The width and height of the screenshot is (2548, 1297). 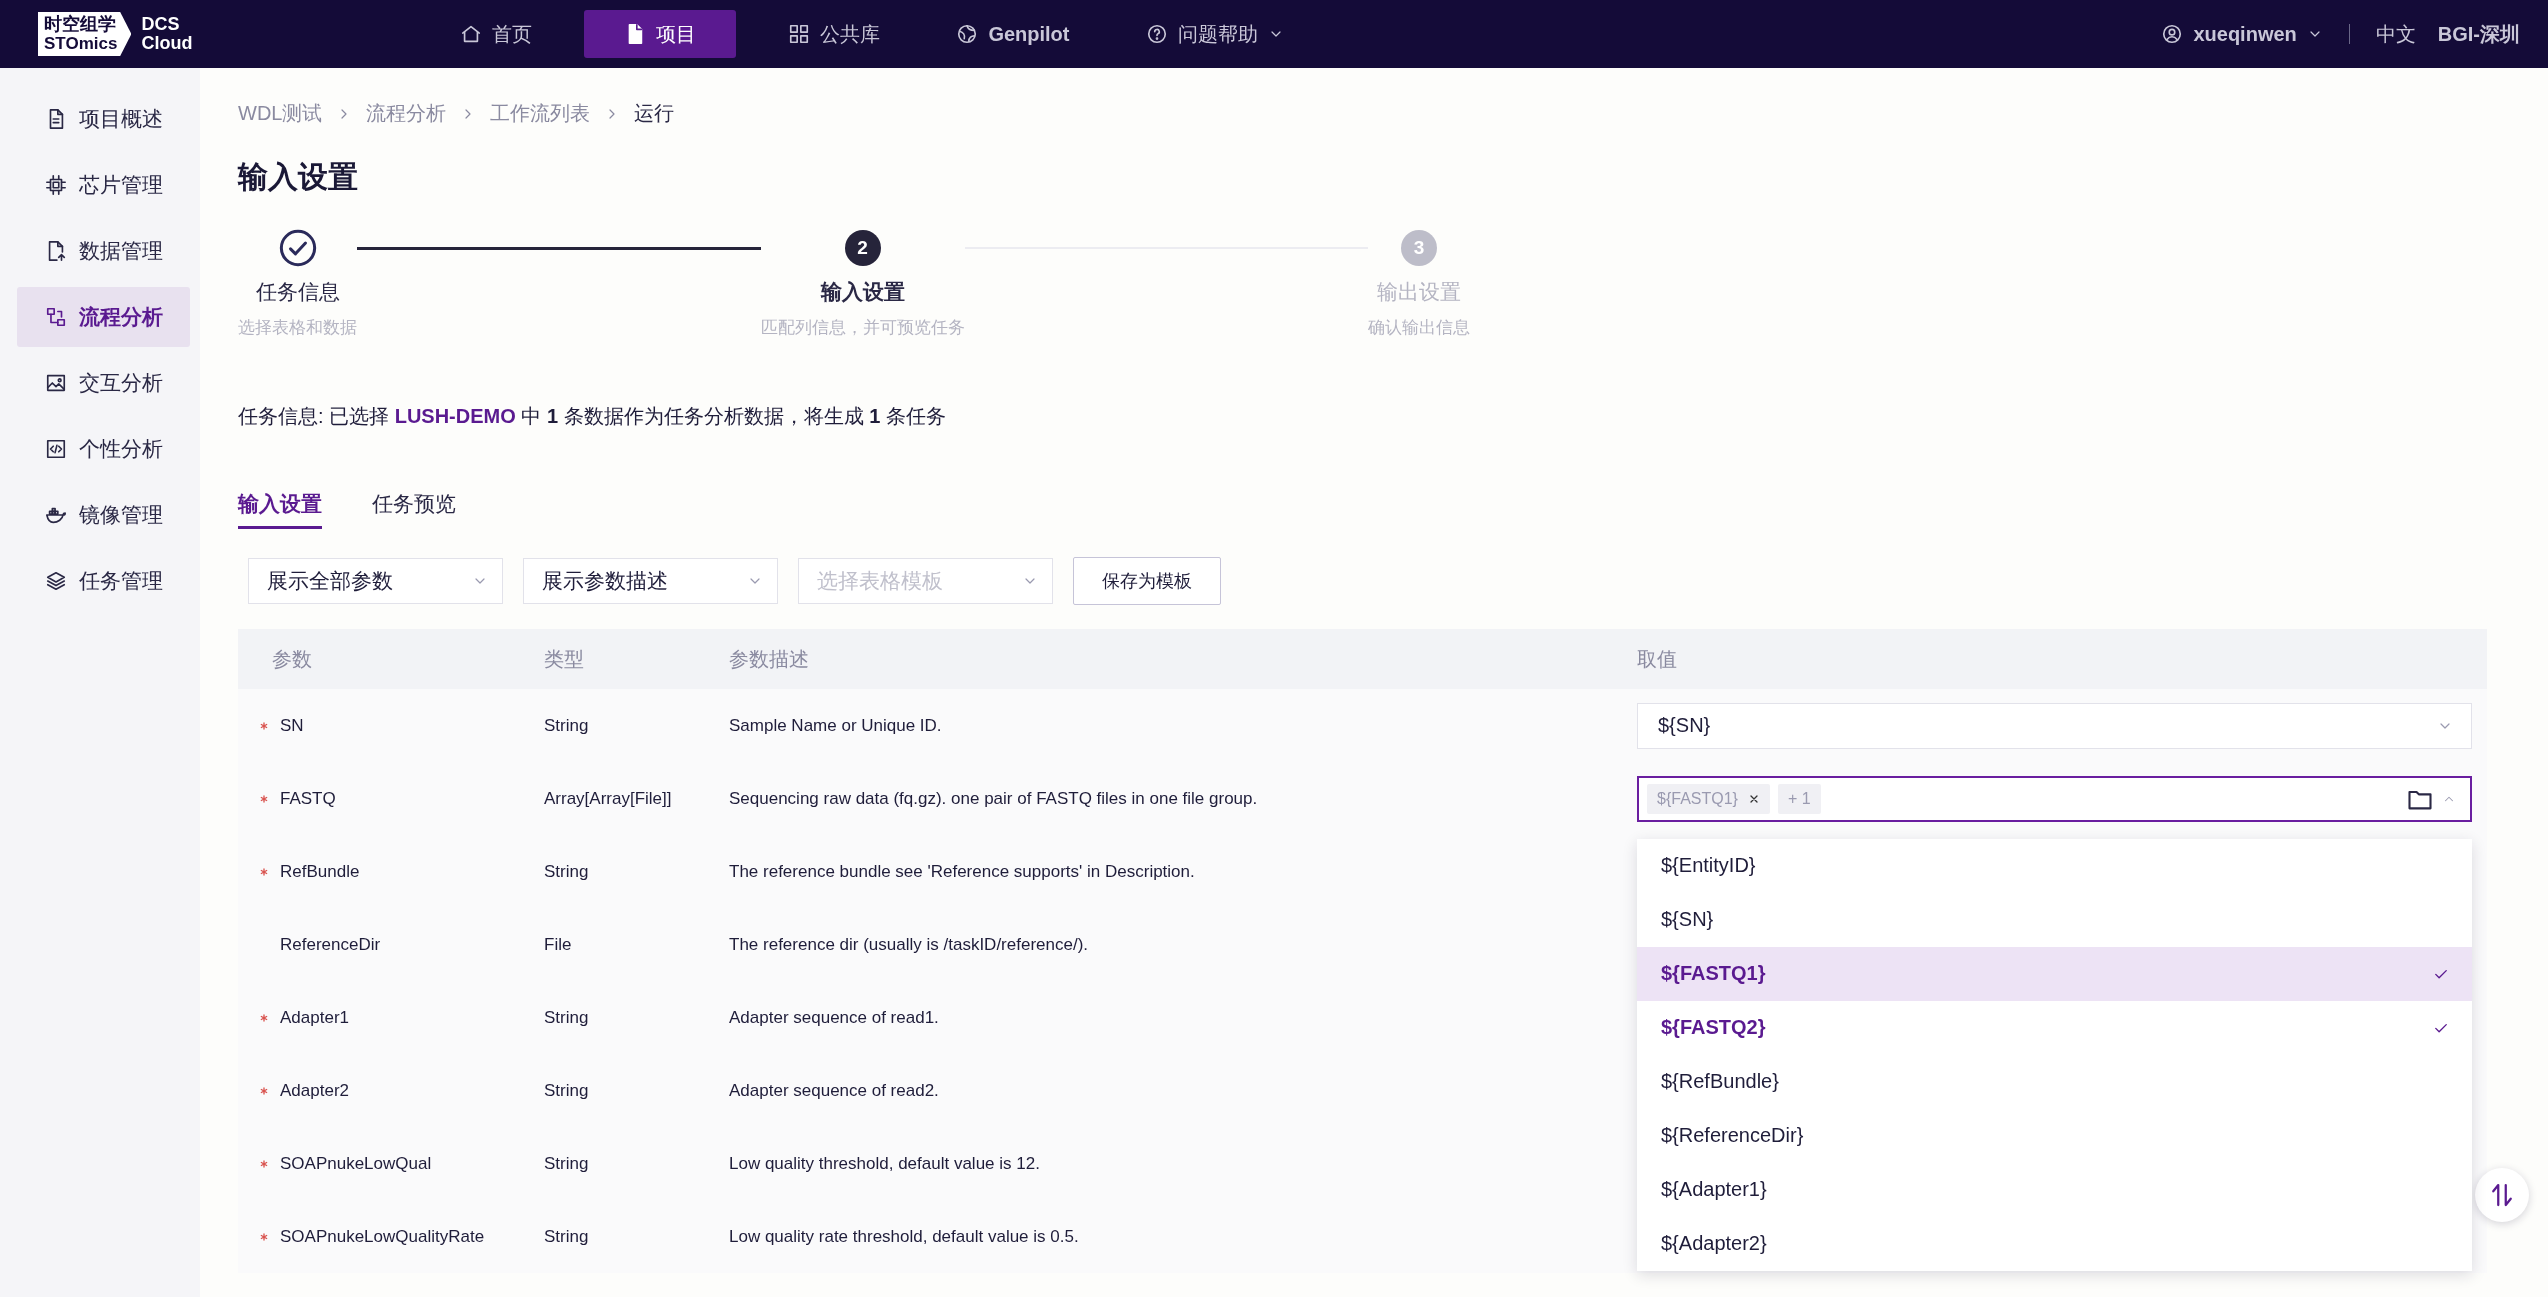 I want to click on sidebar-item: 交互分析, so click(x=103, y=383).